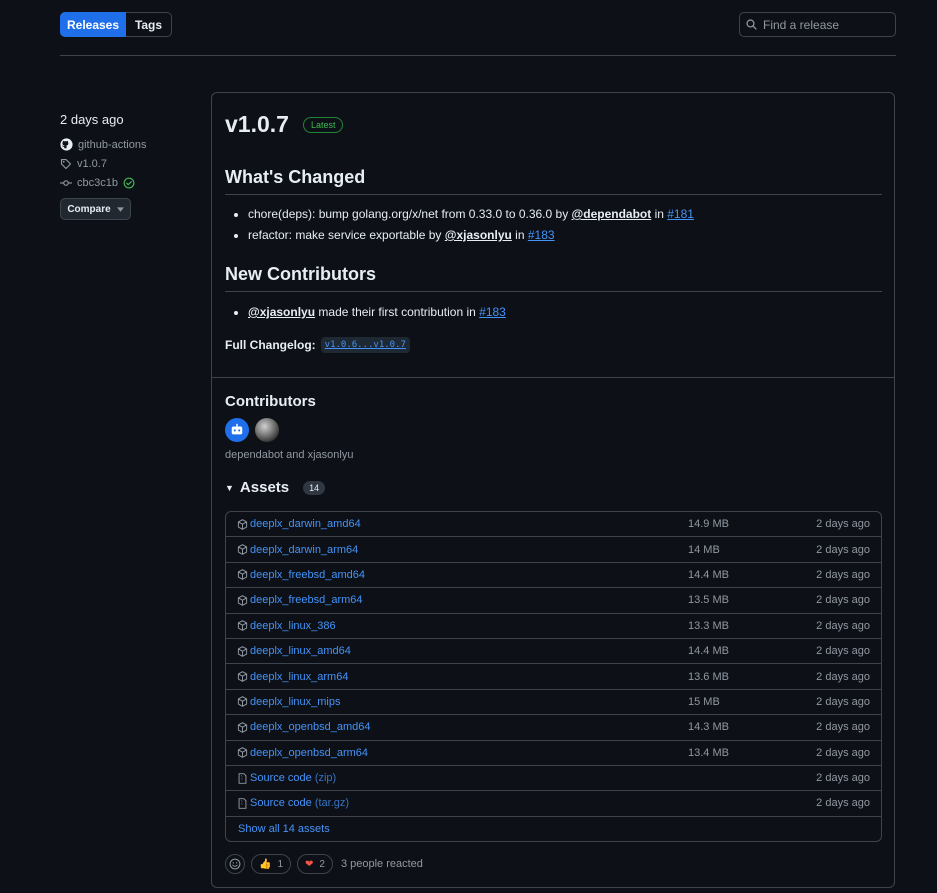  Describe the element at coordinates (265, 864) in the screenshot. I see `thumbs-up-icon: 👍` at that location.